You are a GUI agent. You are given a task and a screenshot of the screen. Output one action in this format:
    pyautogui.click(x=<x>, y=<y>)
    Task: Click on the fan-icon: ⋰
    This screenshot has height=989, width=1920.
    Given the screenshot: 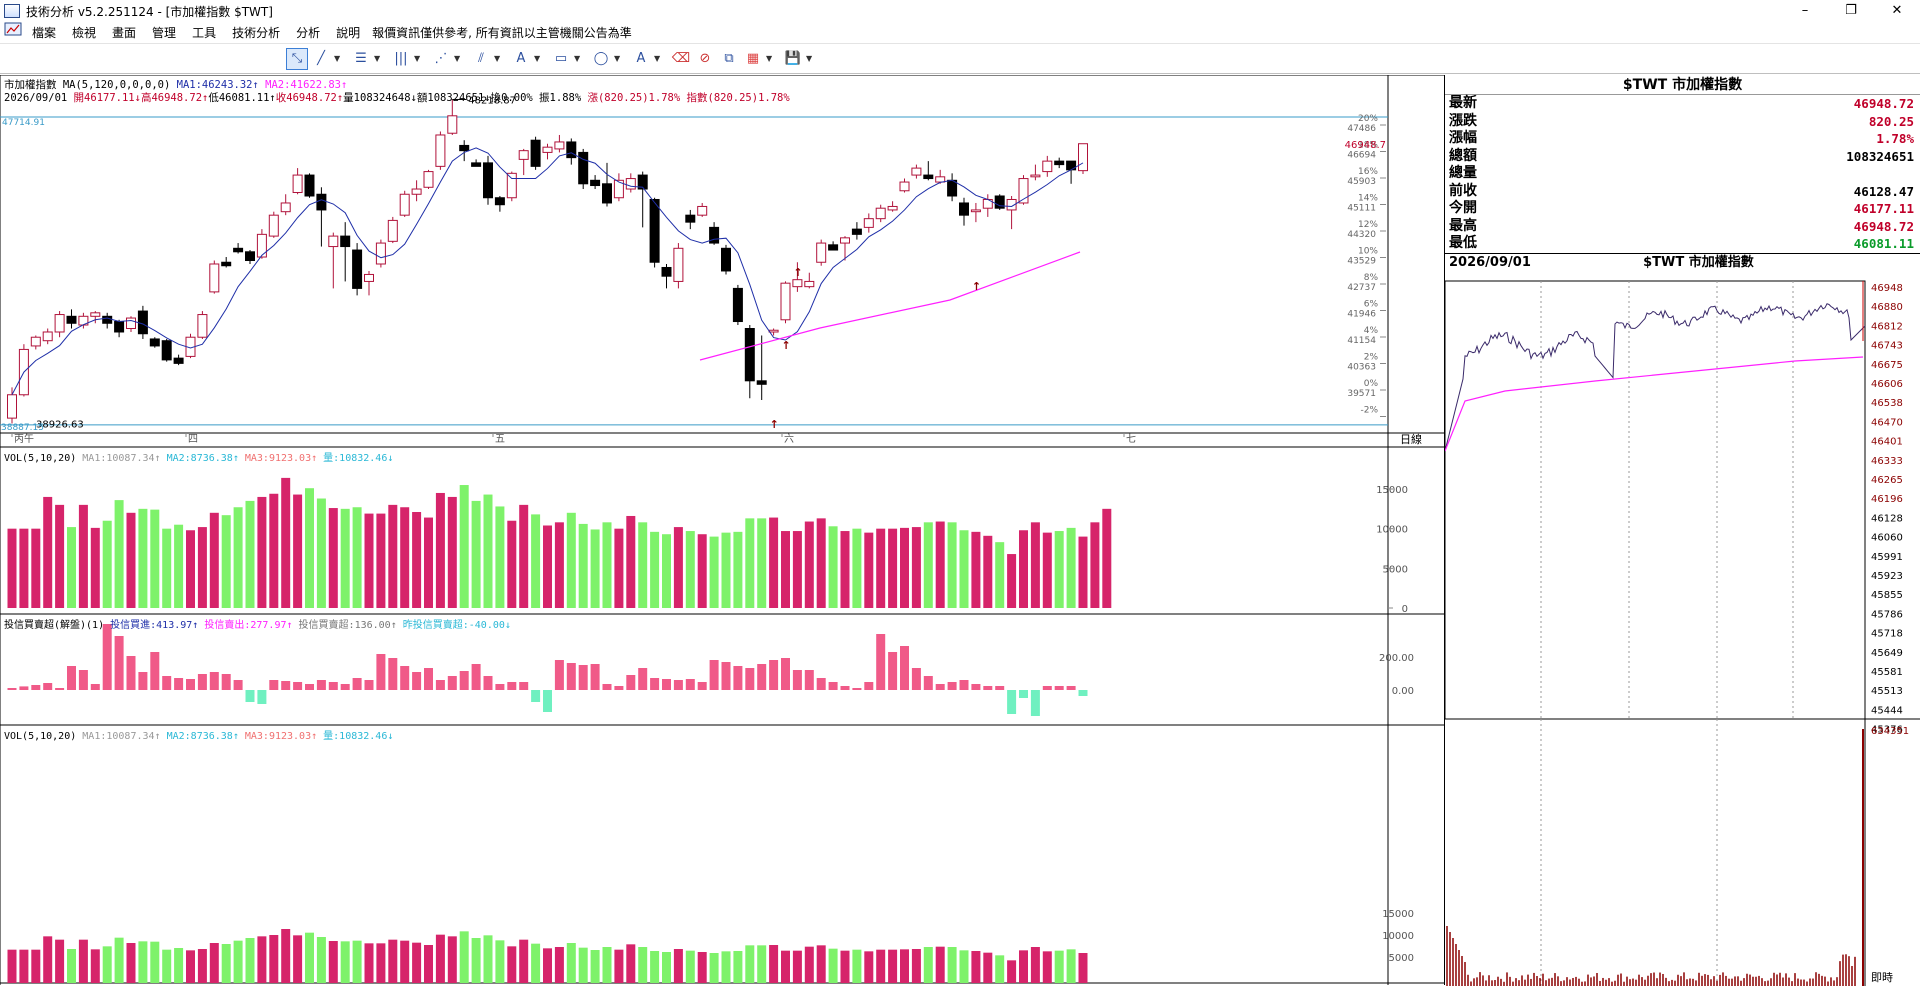 What is the action you would take?
    pyautogui.click(x=441, y=59)
    